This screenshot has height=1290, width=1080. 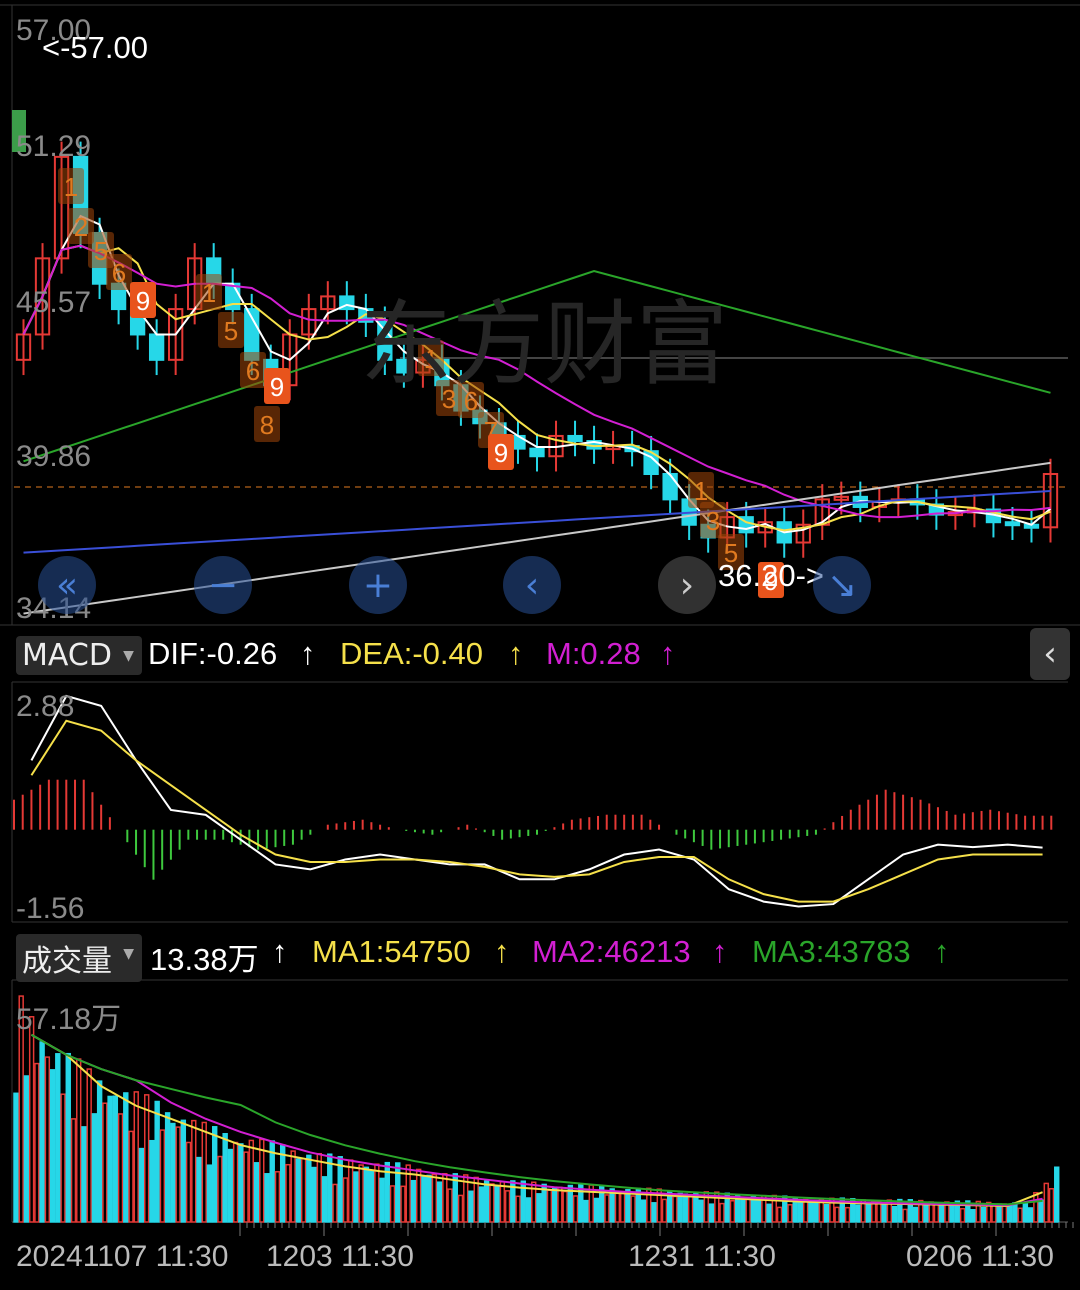 I want to click on volume-ma2-arrow: ↑, so click(x=720, y=951).